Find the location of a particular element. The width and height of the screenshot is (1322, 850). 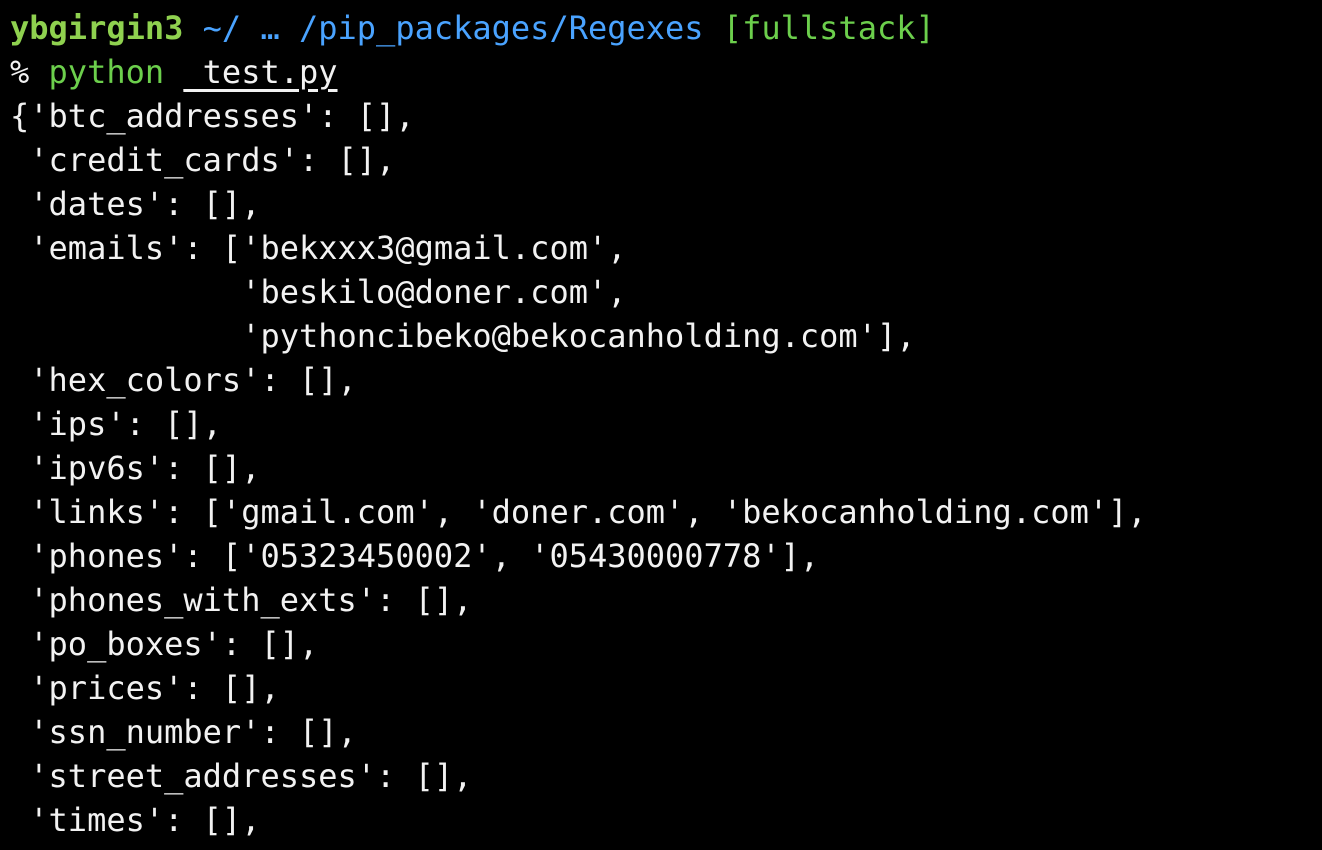

prompt-path: ~/ … /pip_packages/Regexes is located at coordinates (453, 28).